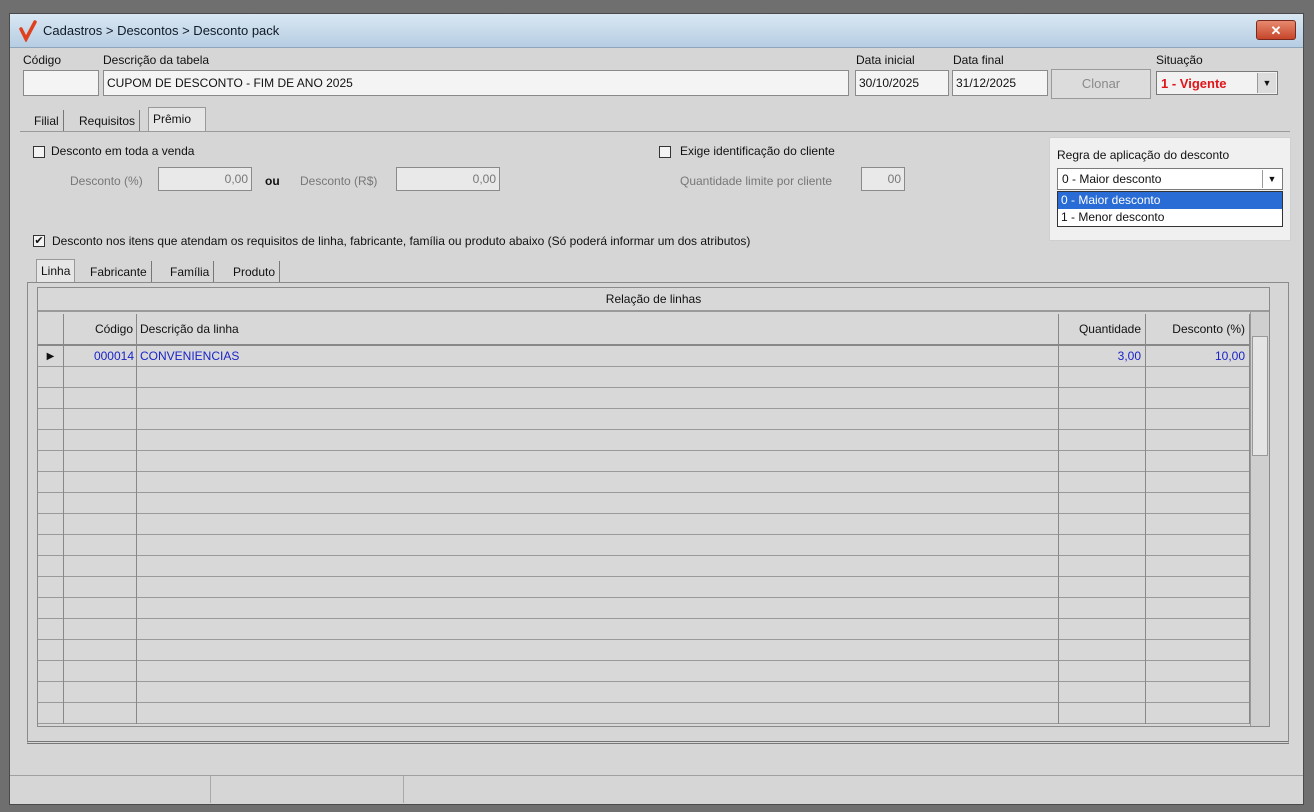  Describe the element at coordinates (47, 121) in the screenshot. I see `tab-filial: Filial` at that location.